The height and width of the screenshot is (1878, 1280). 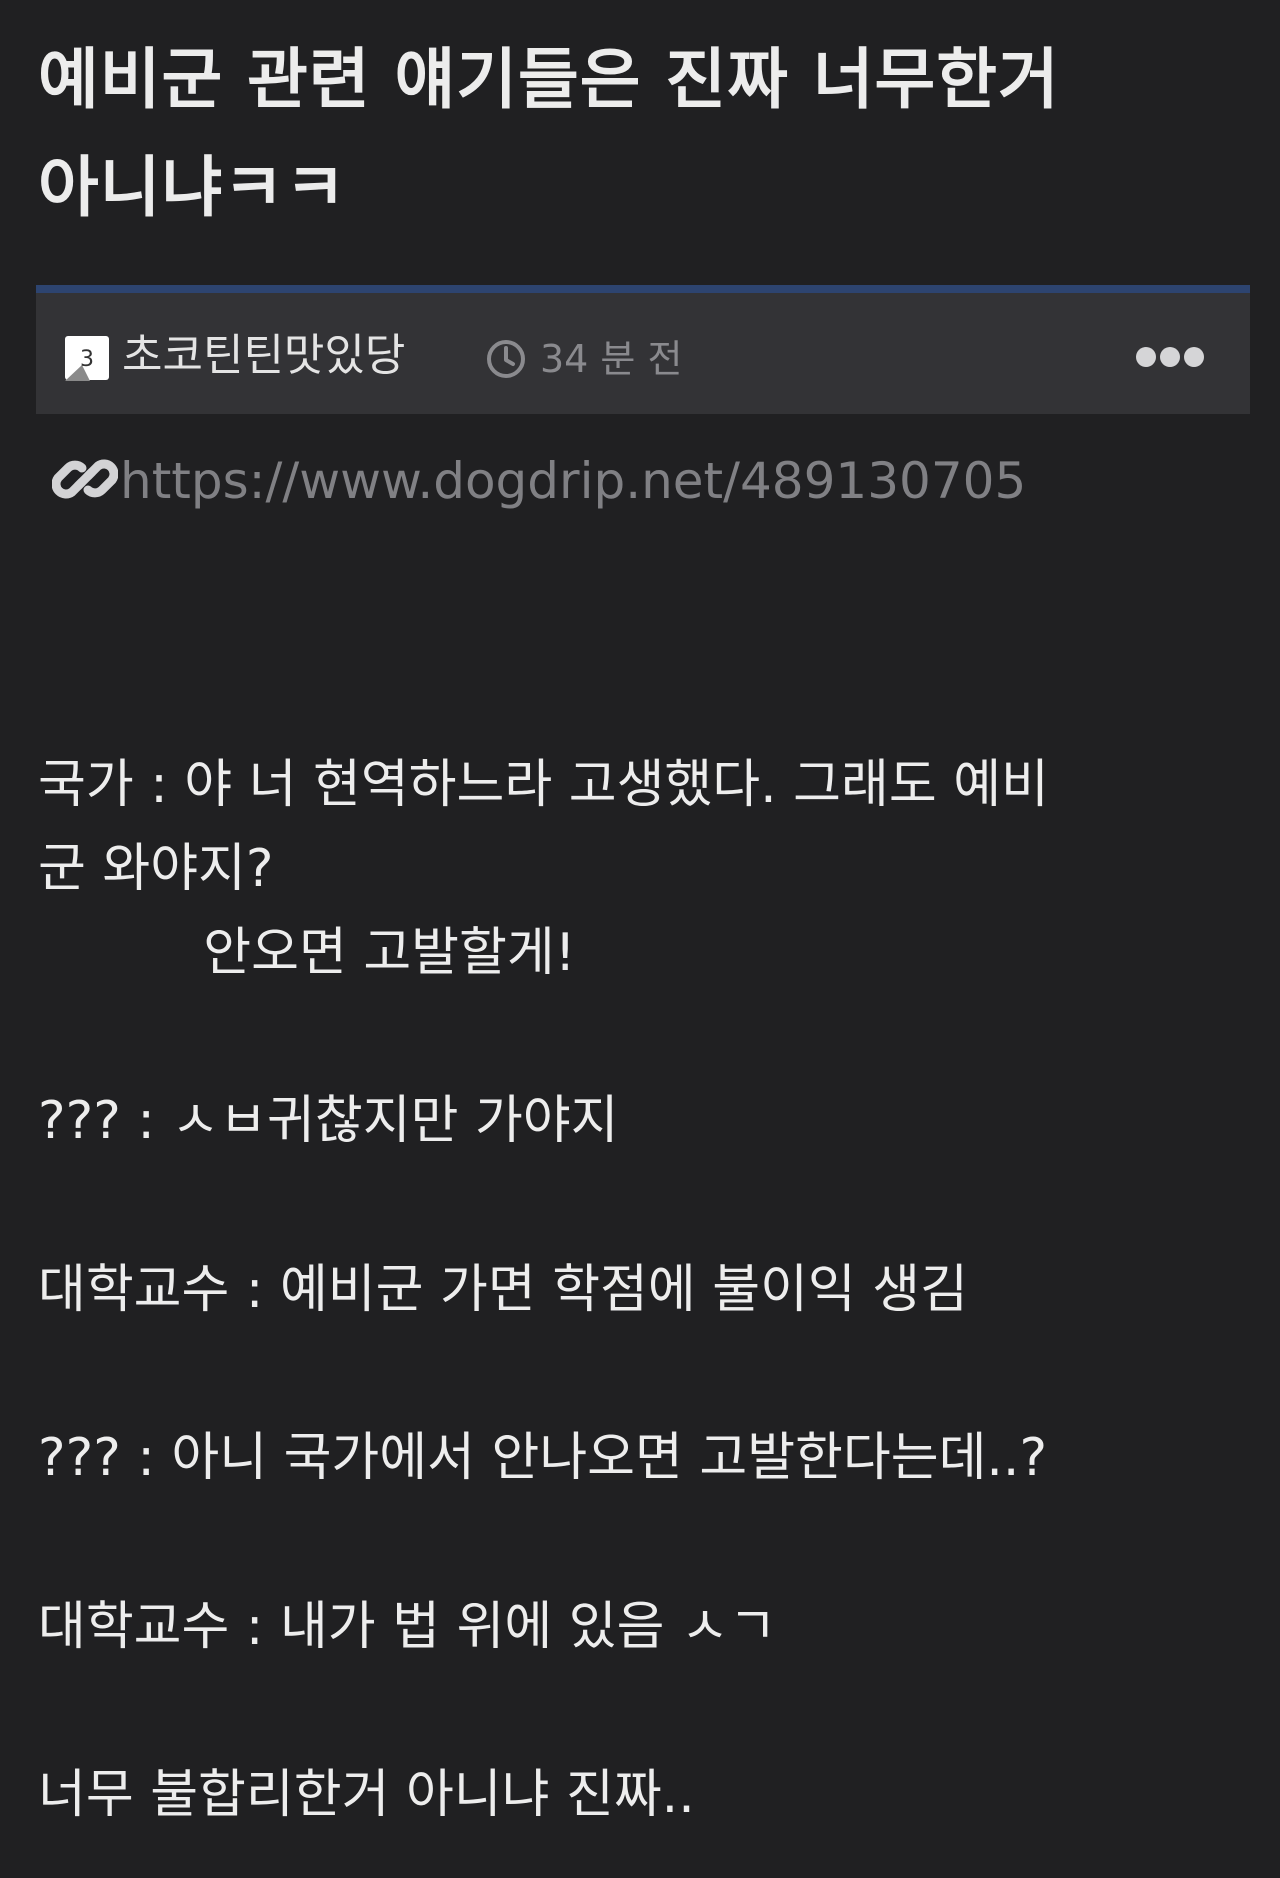 I want to click on content-line: 국가 : 야 너 현역하느라 고생했다. 그래도 예비, so click(x=543, y=785).